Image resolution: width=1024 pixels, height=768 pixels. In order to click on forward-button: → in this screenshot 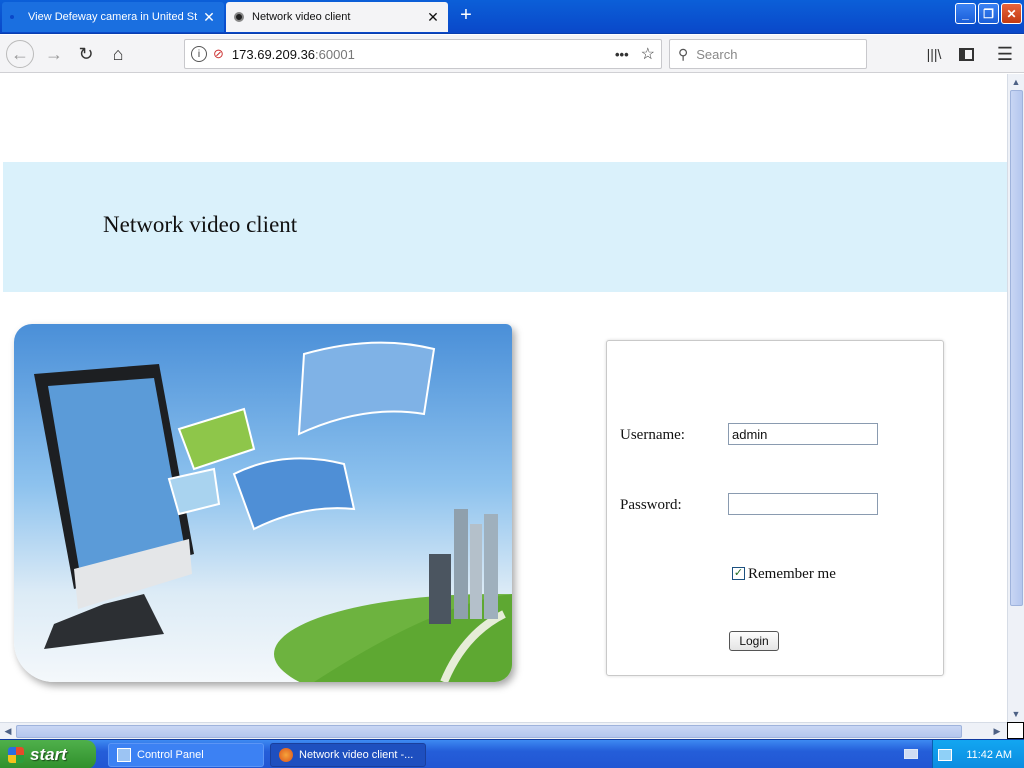, I will do `click(54, 54)`.